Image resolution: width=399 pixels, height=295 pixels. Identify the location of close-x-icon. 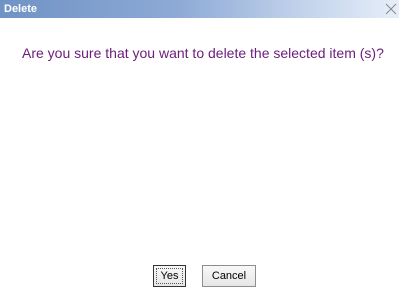
(391, 9).